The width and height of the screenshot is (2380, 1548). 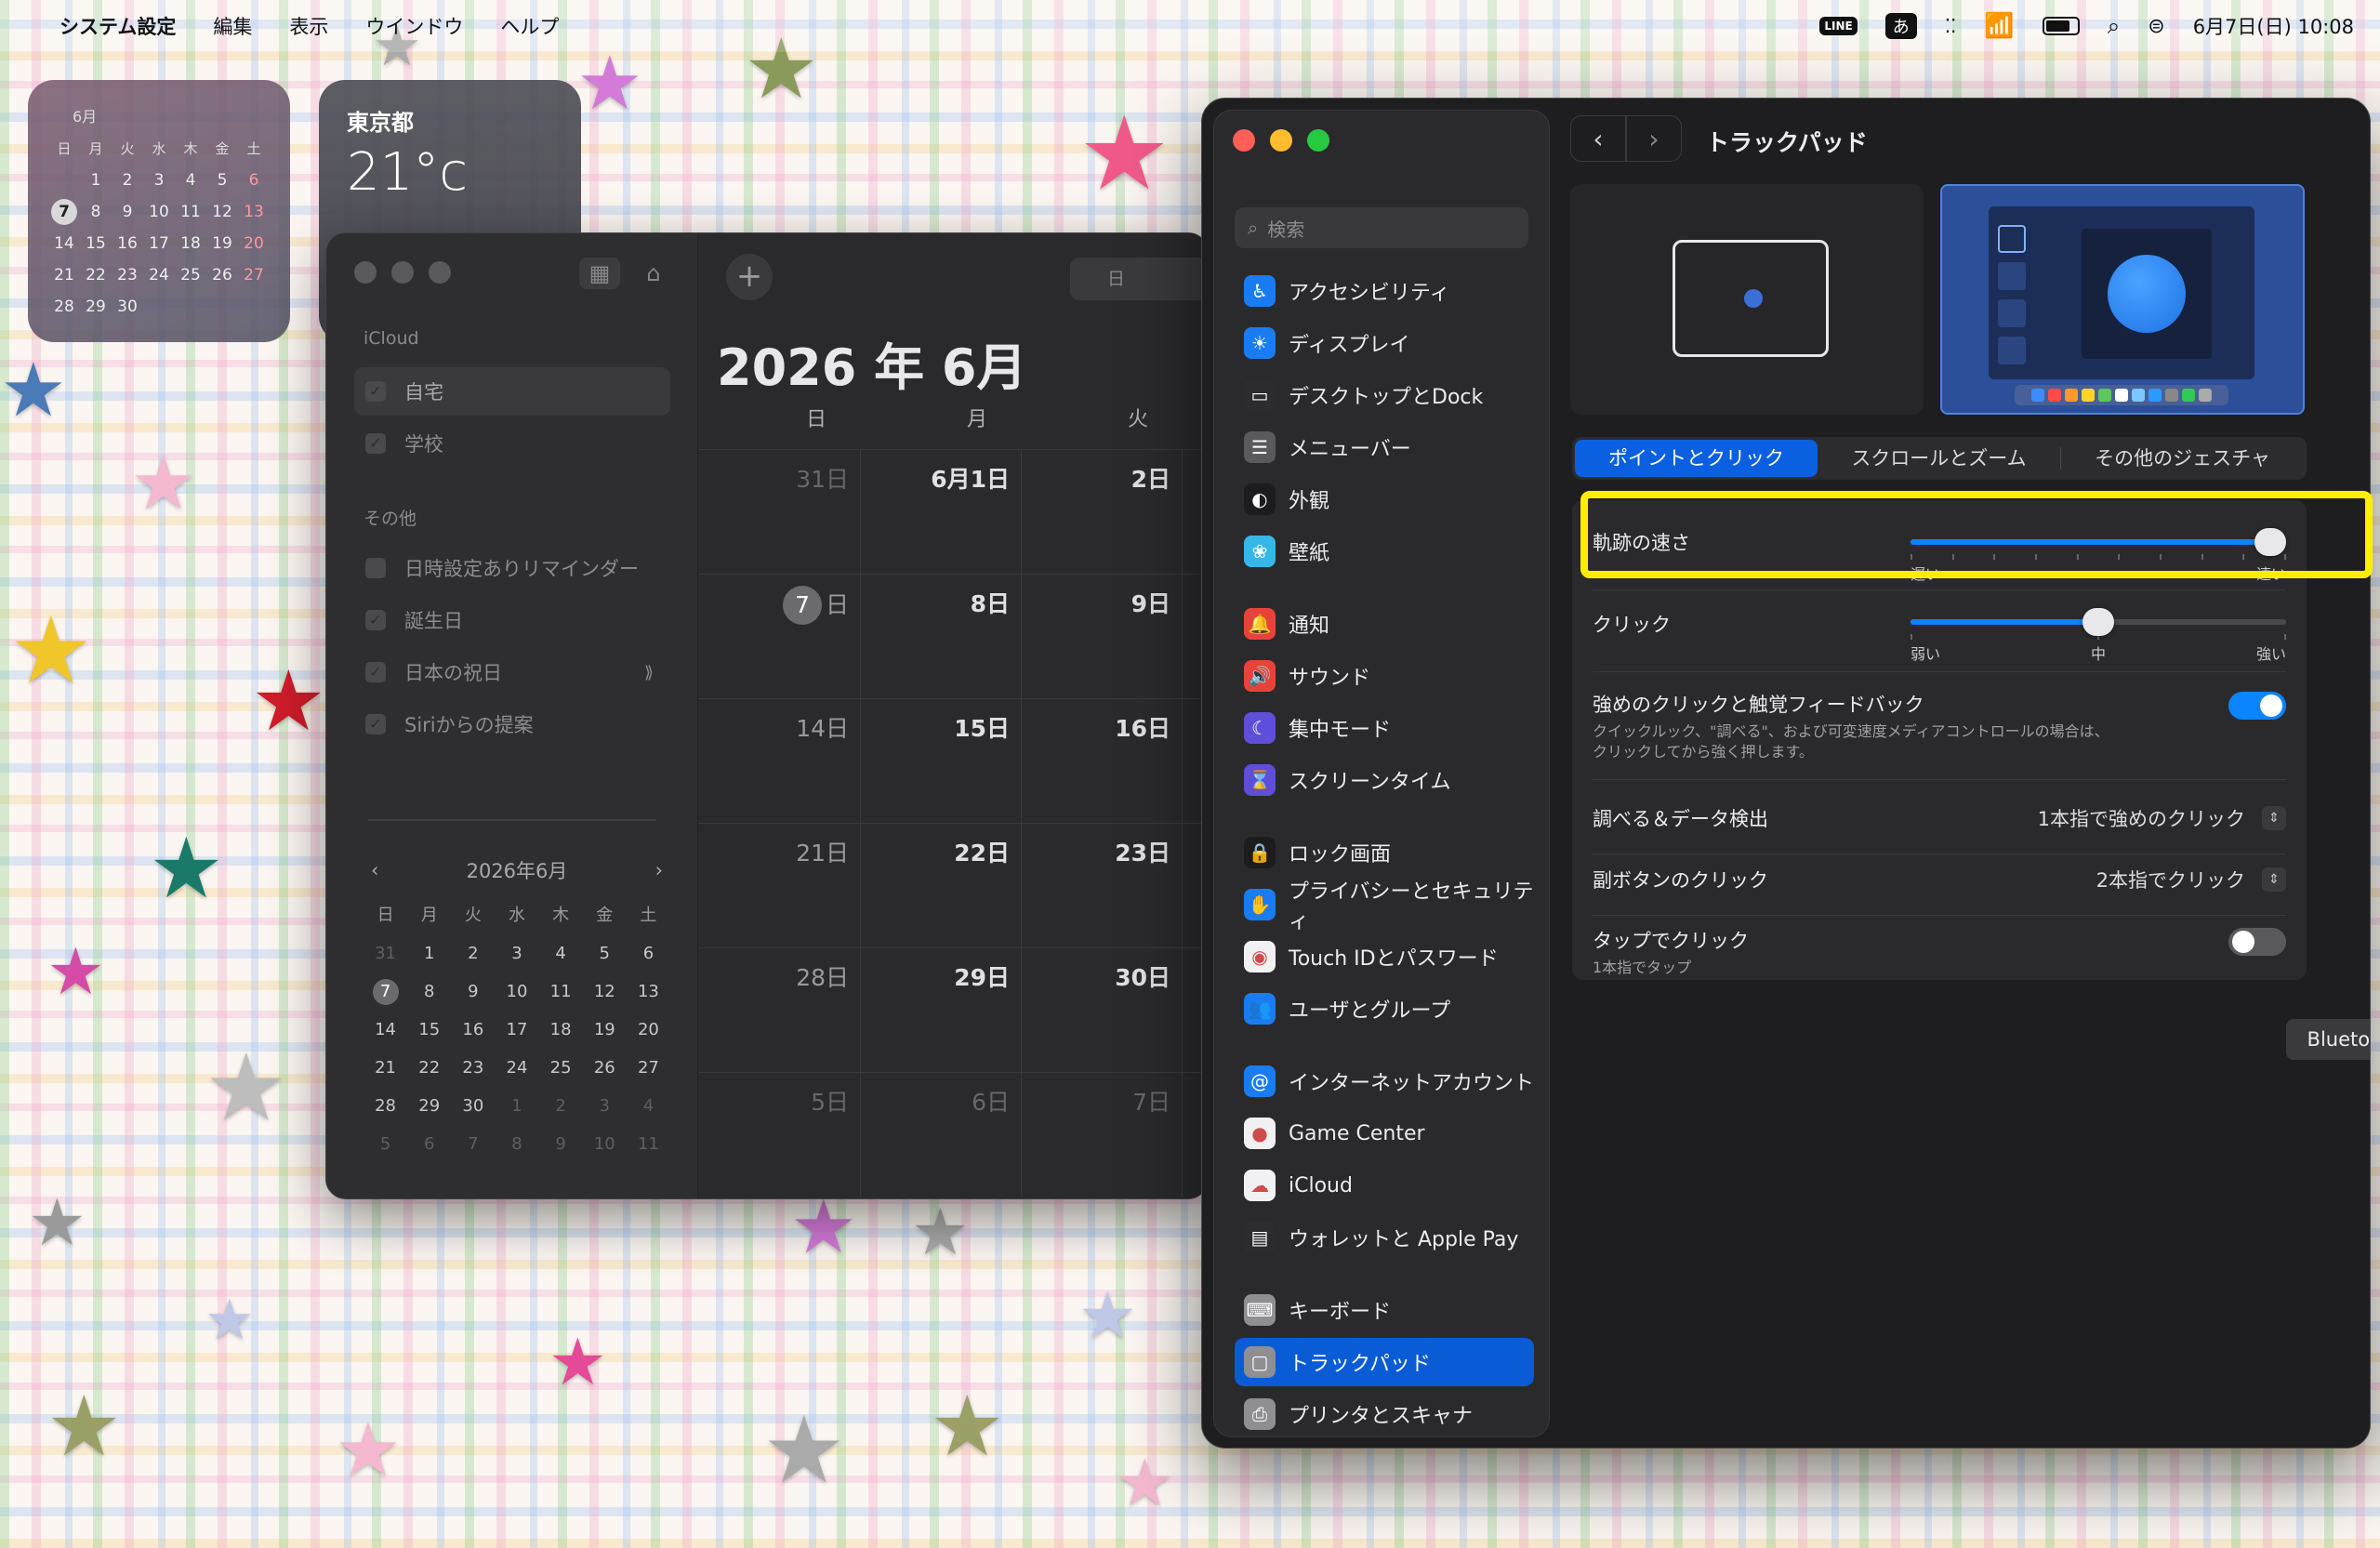 What do you see at coordinates (385, 954) in the screenshot?
I see `mini-calendar-day: 31` at bounding box center [385, 954].